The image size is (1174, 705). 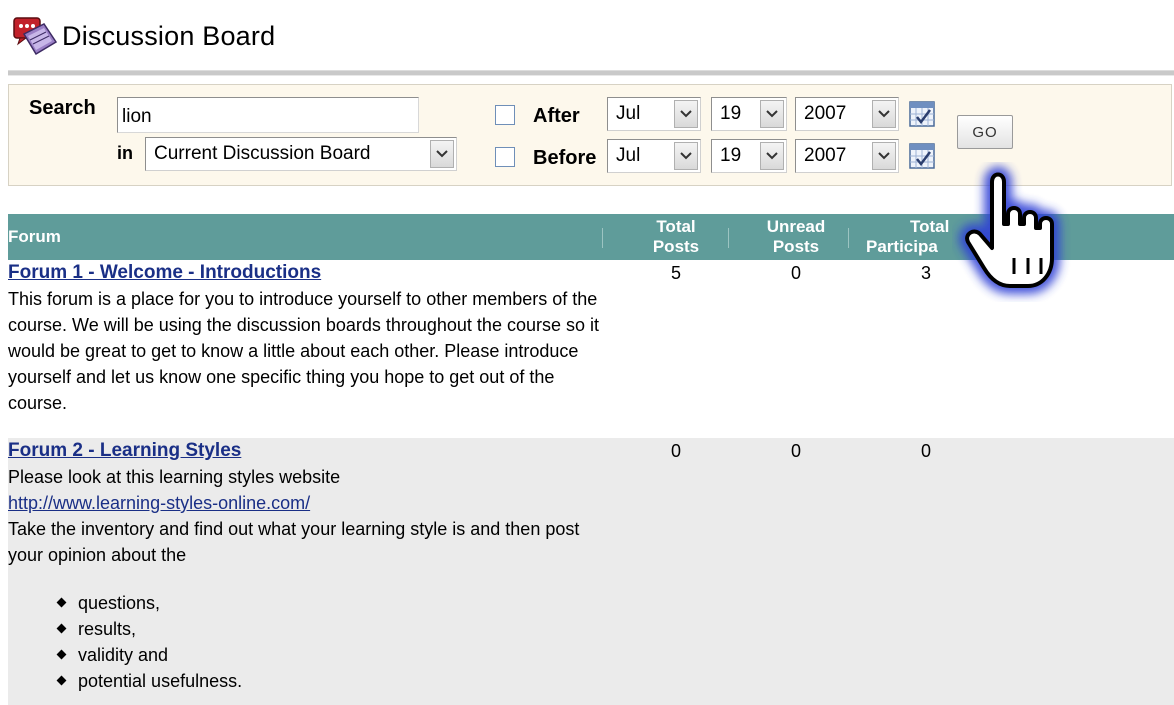 What do you see at coordinates (169, 35) in the screenshot?
I see `page-title: Discussion Board` at bounding box center [169, 35].